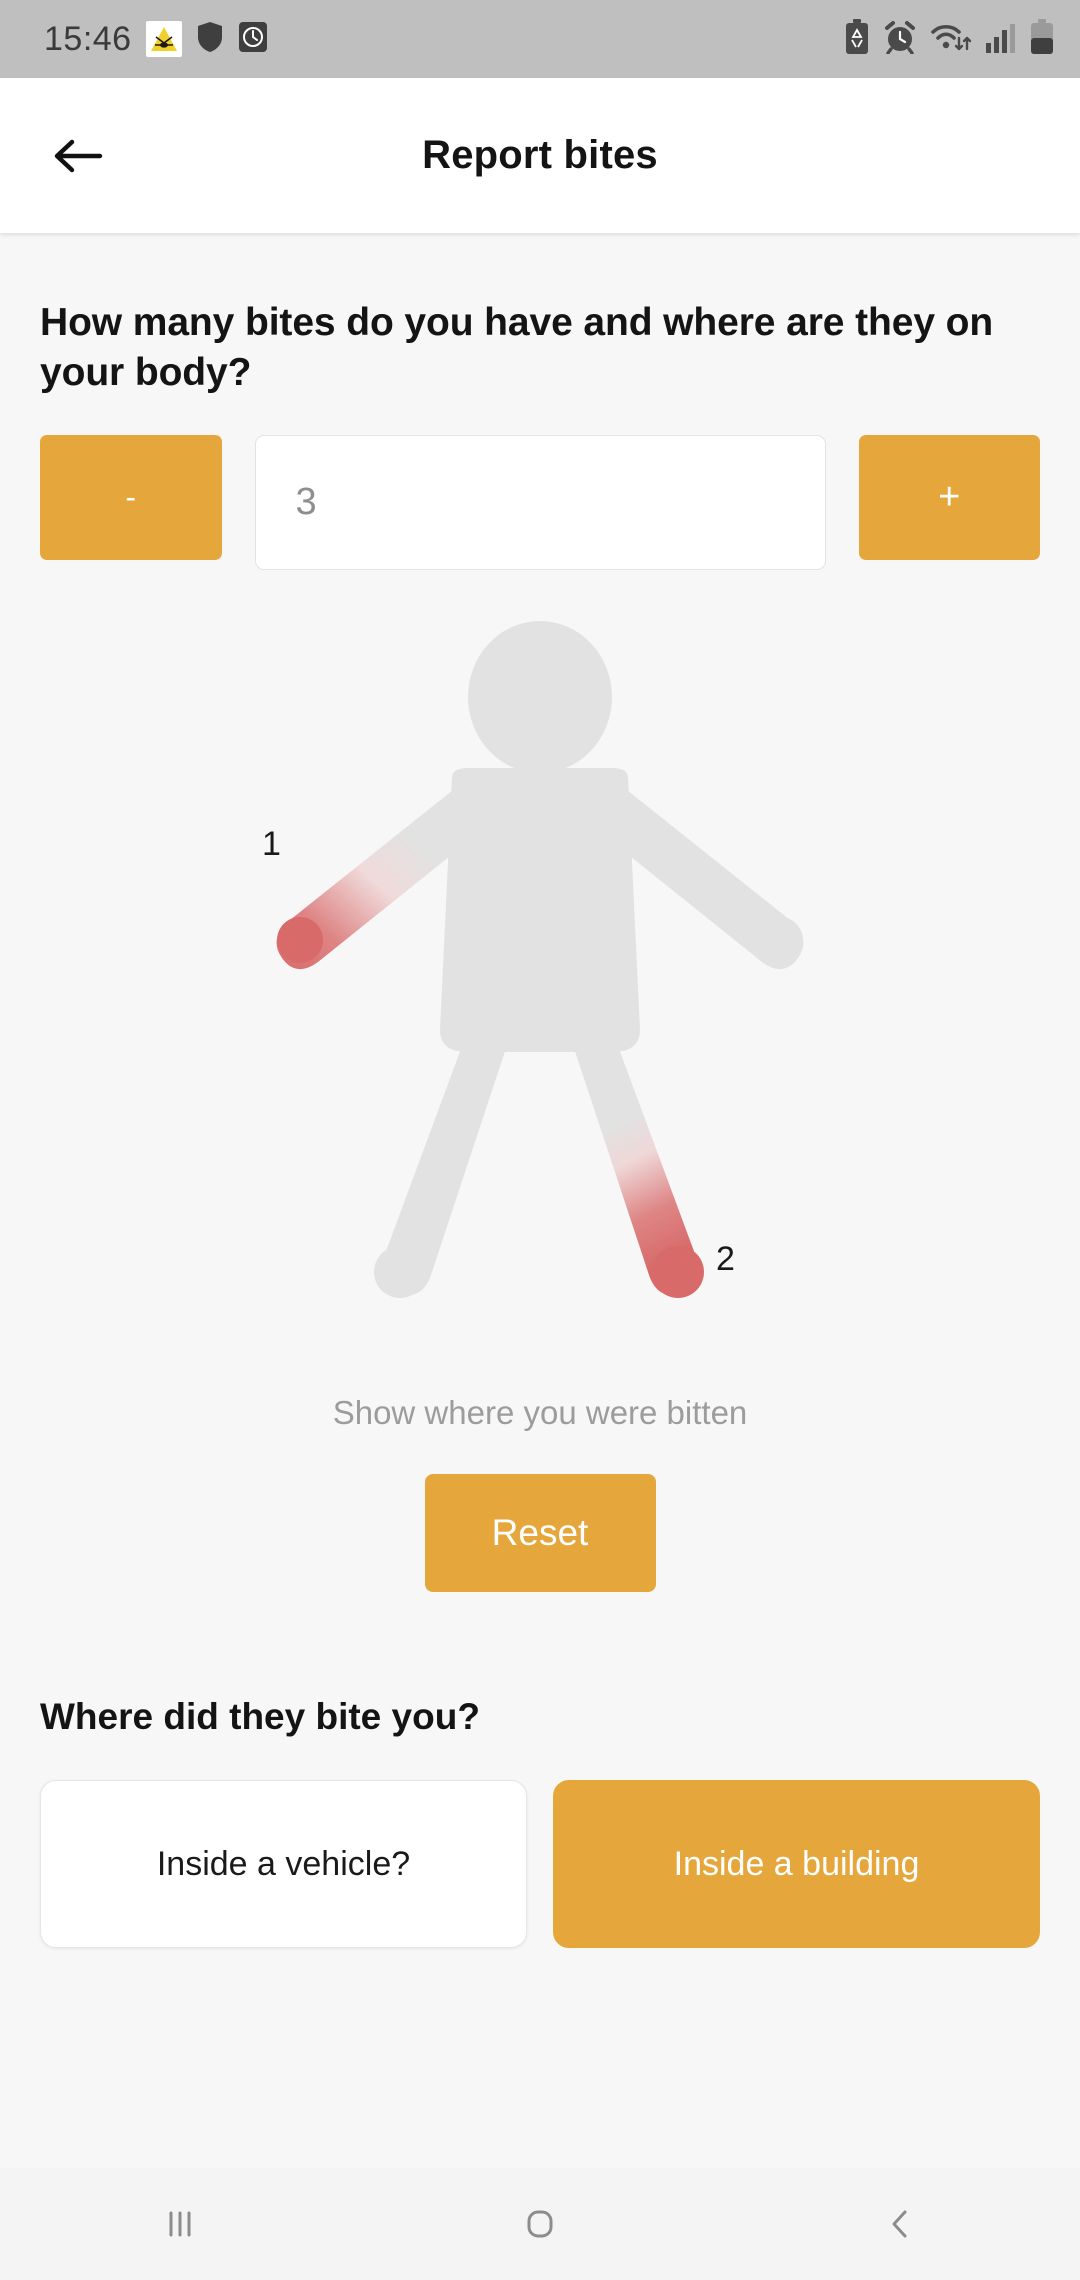 The width and height of the screenshot is (1080, 2280). Describe the element at coordinates (540, 1864) in the screenshot. I see `location-options: Inside a vehicle? Inside a building` at that location.